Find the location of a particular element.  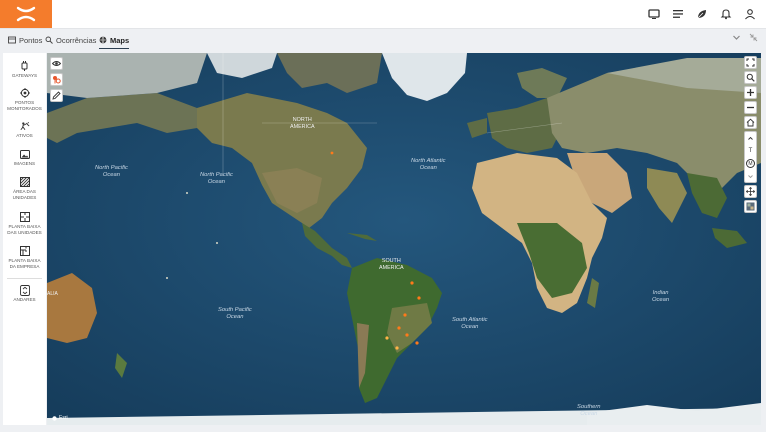

compass-icon: M is located at coordinates (750, 163).